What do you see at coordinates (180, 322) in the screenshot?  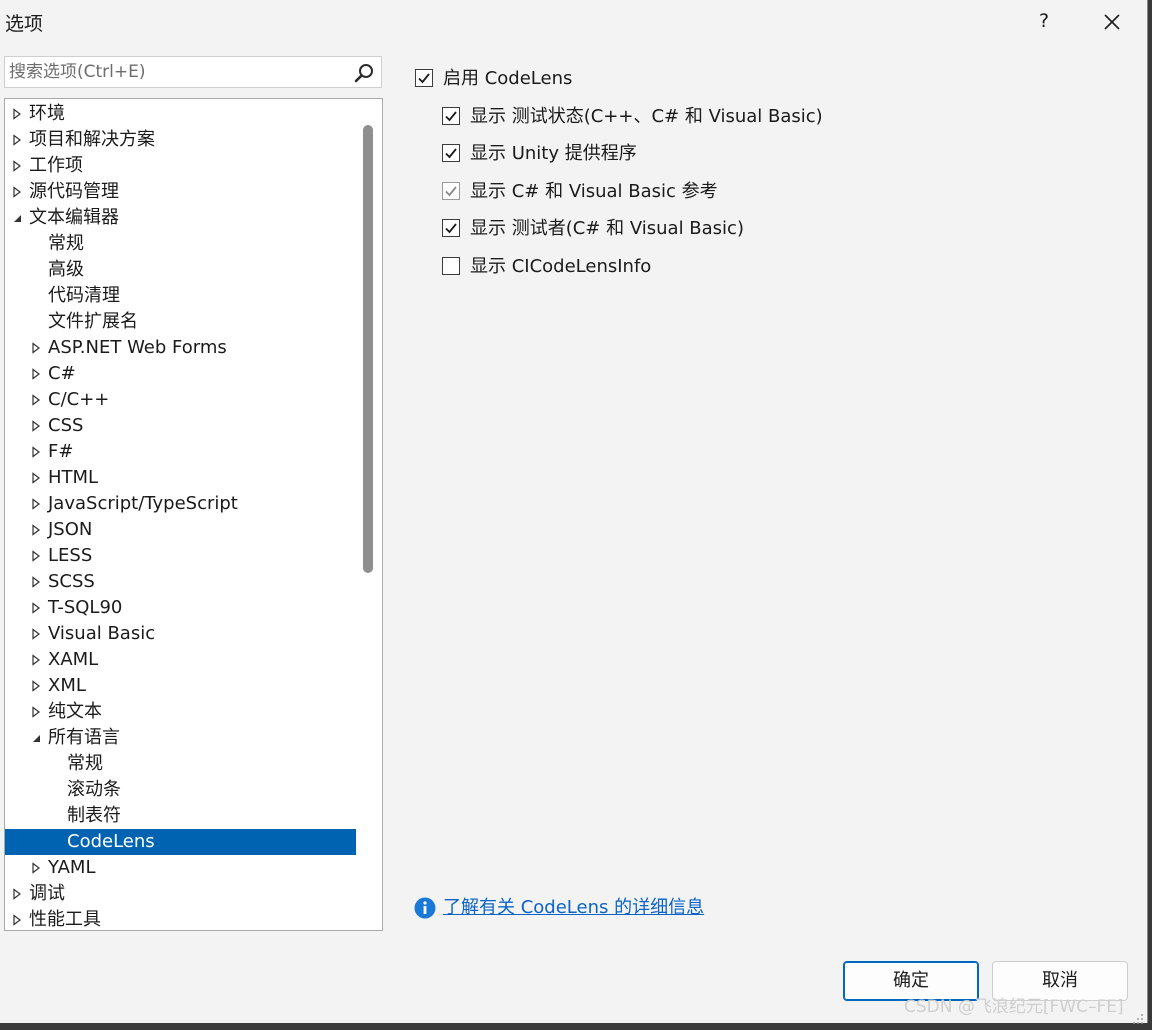 I see `tree-item: 文件扩展名` at bounding box center [180, 322].